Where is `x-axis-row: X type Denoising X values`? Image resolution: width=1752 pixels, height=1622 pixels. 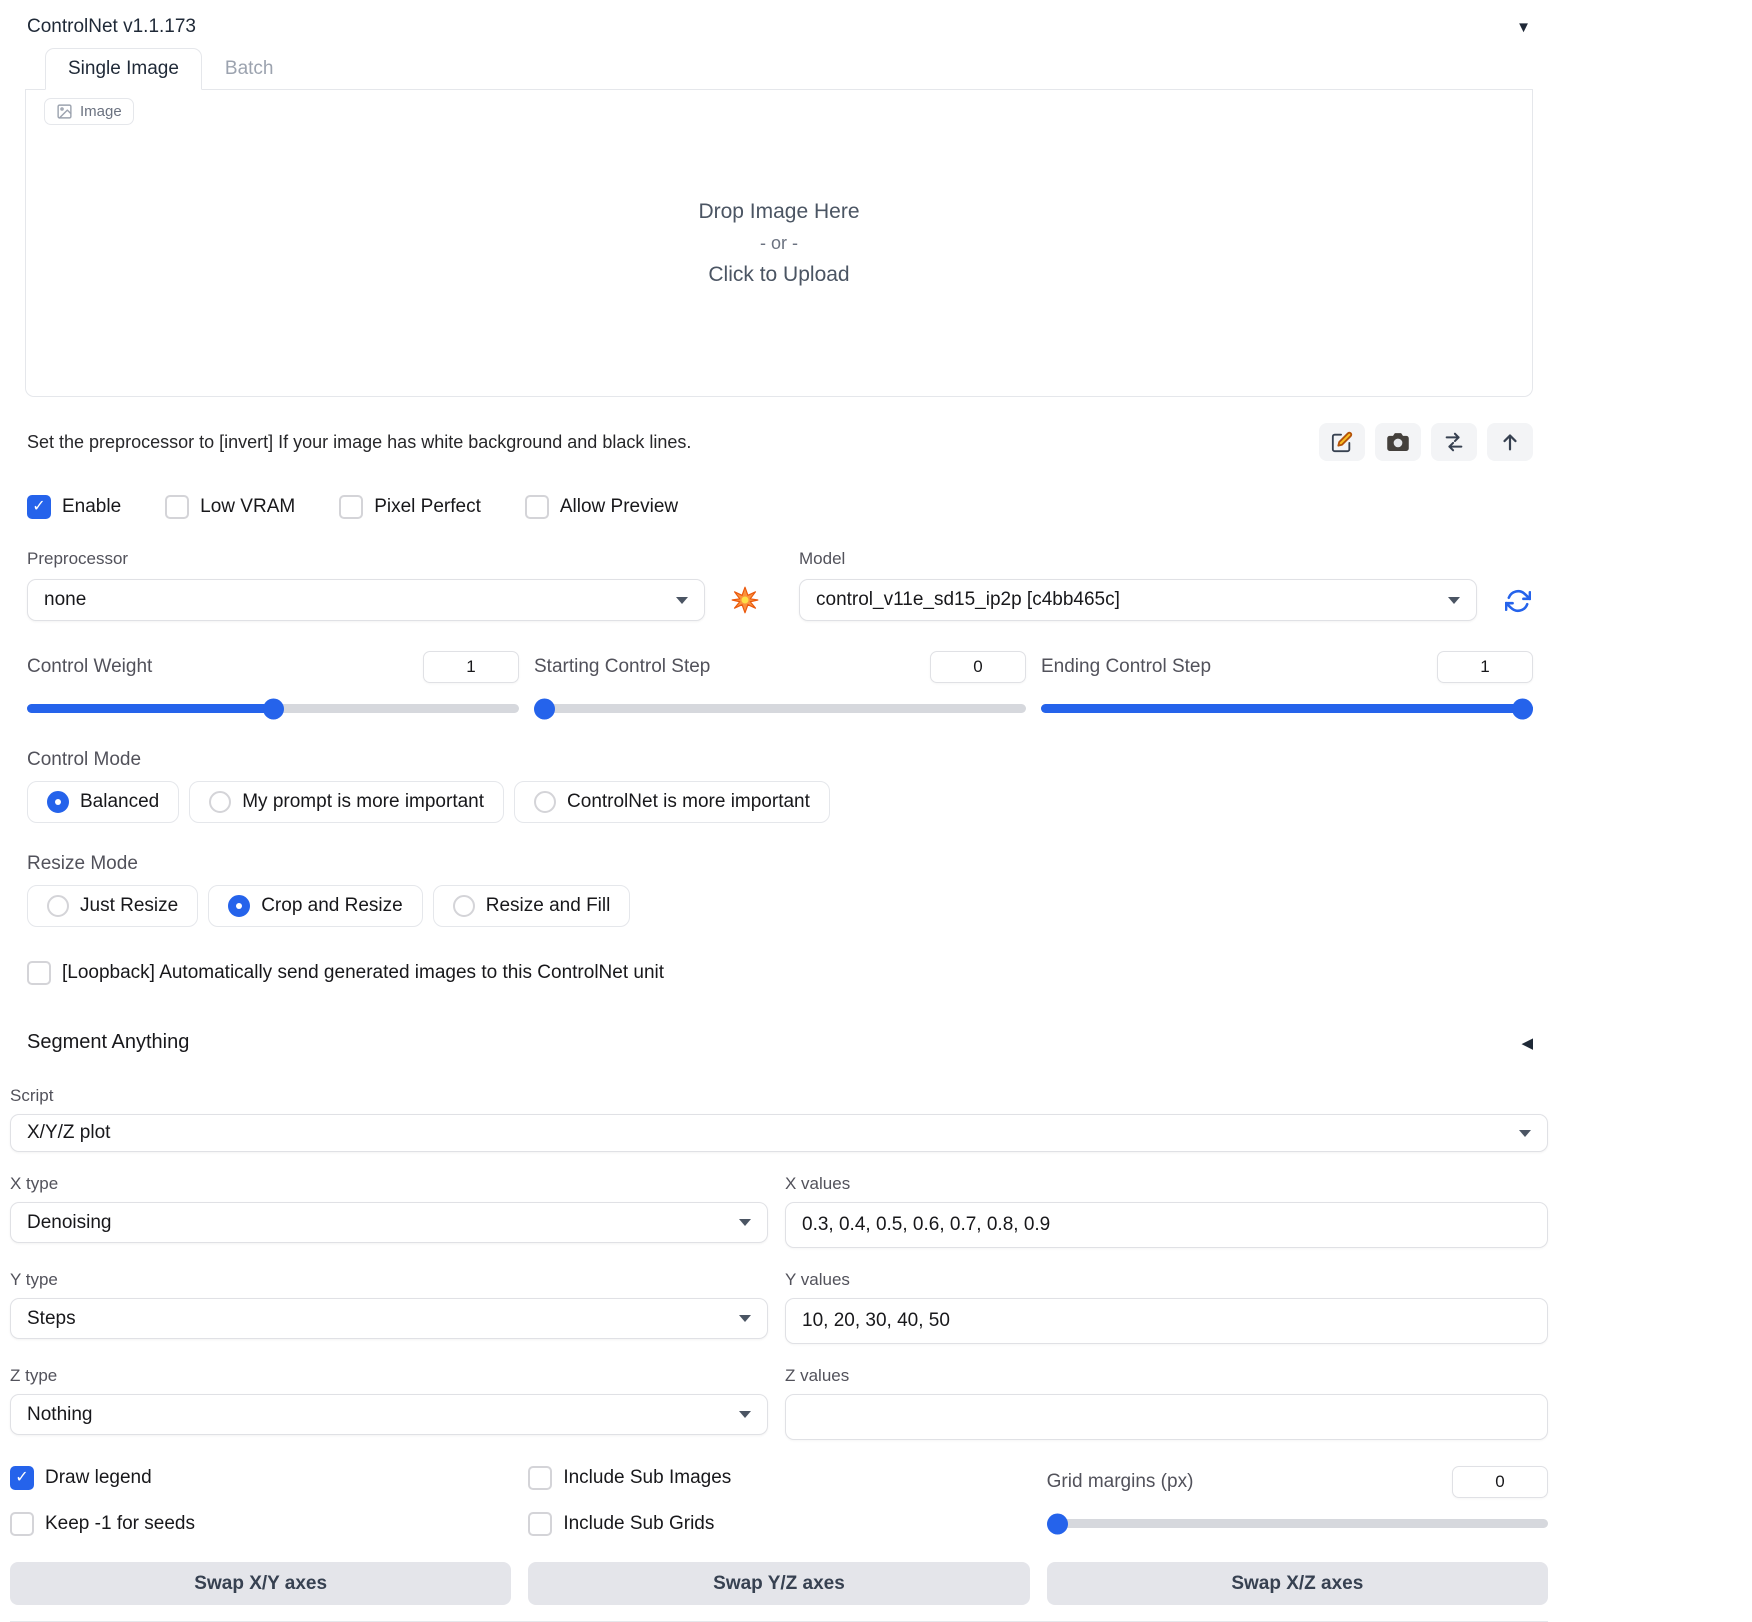 x-axis-row: X type Denoising X values is located at coordinates (779, 1211).